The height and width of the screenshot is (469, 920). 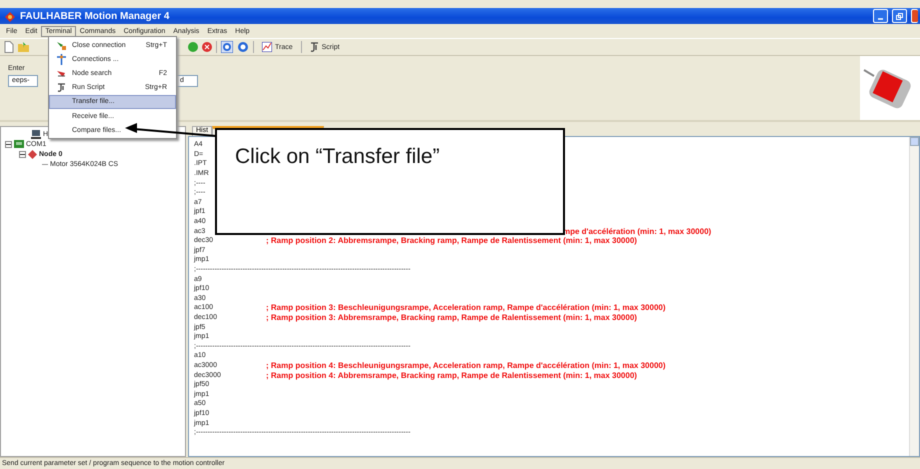 What do you see at coordinates (207, 47) in the screenshot?
I see `stop-icon` at bounding box center [207, 47].